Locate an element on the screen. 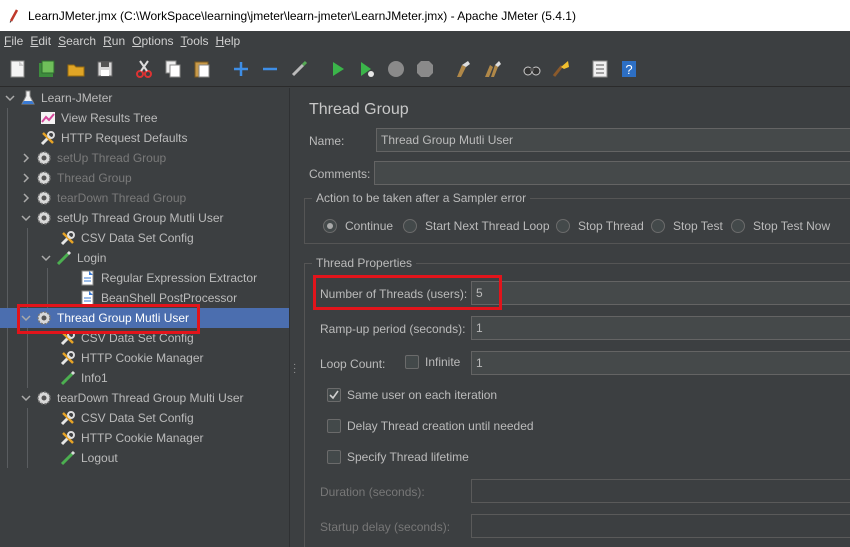 The height and width of the screenshot is (547, 850). startup-delay-field is located at coordinates (660, 526).